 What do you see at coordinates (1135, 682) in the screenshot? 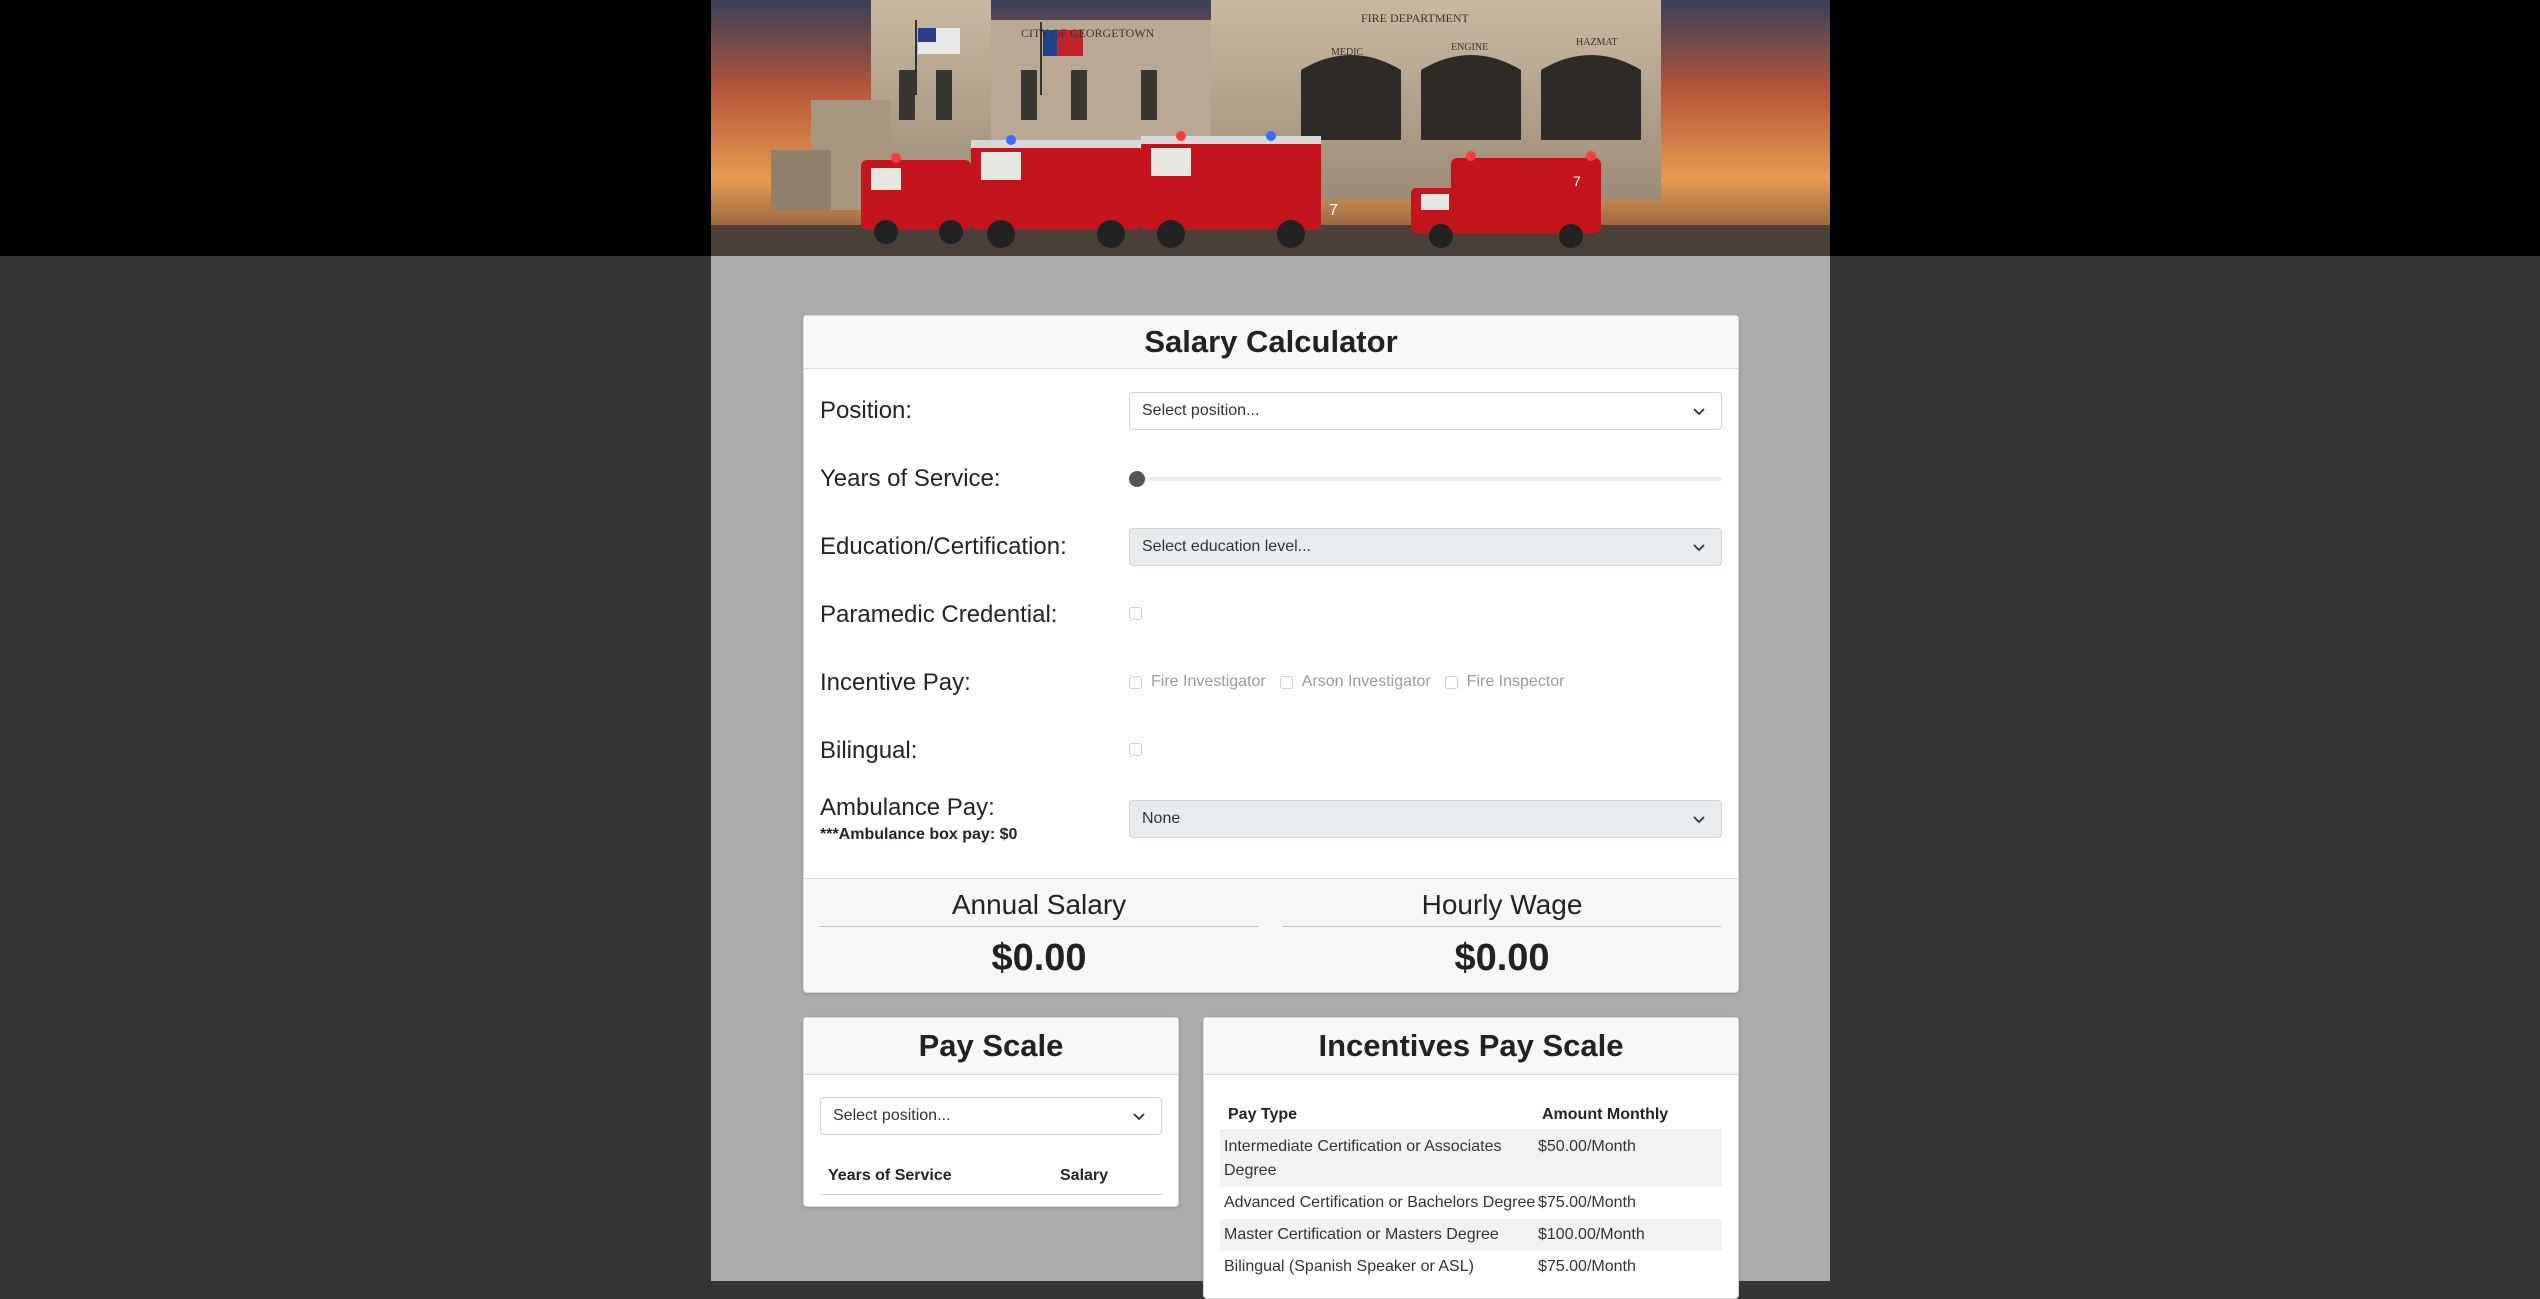
I see `fire-investigator-checkbox` at bounding box center [1135, 682].